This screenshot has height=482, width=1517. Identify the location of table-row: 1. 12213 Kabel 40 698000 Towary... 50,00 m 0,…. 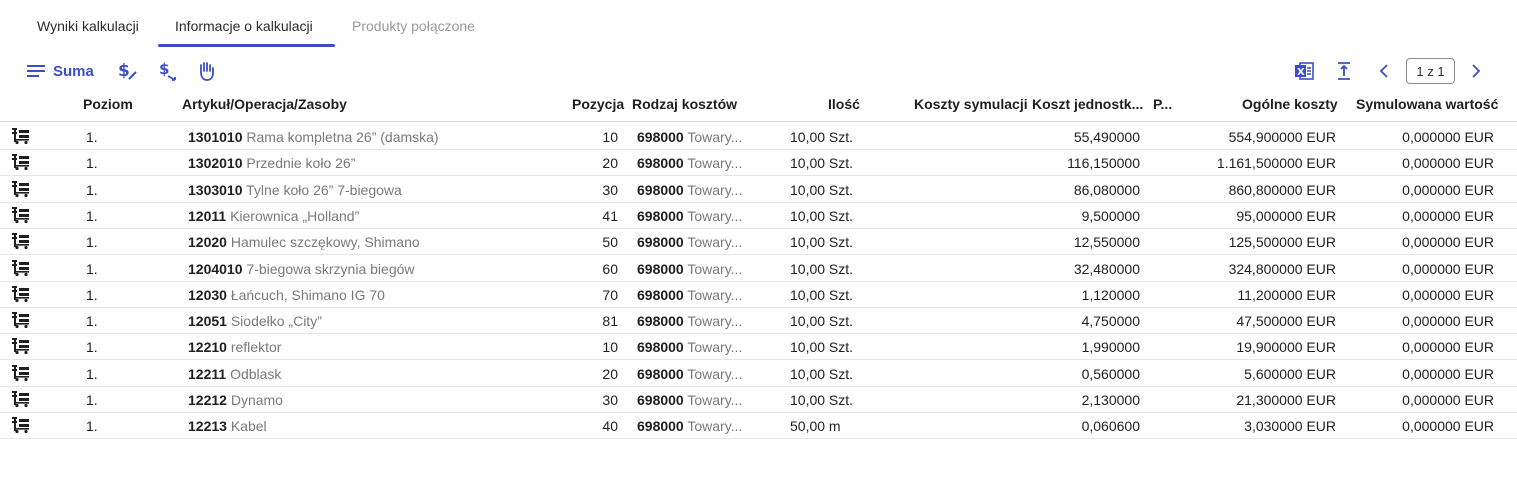
(758, 426).